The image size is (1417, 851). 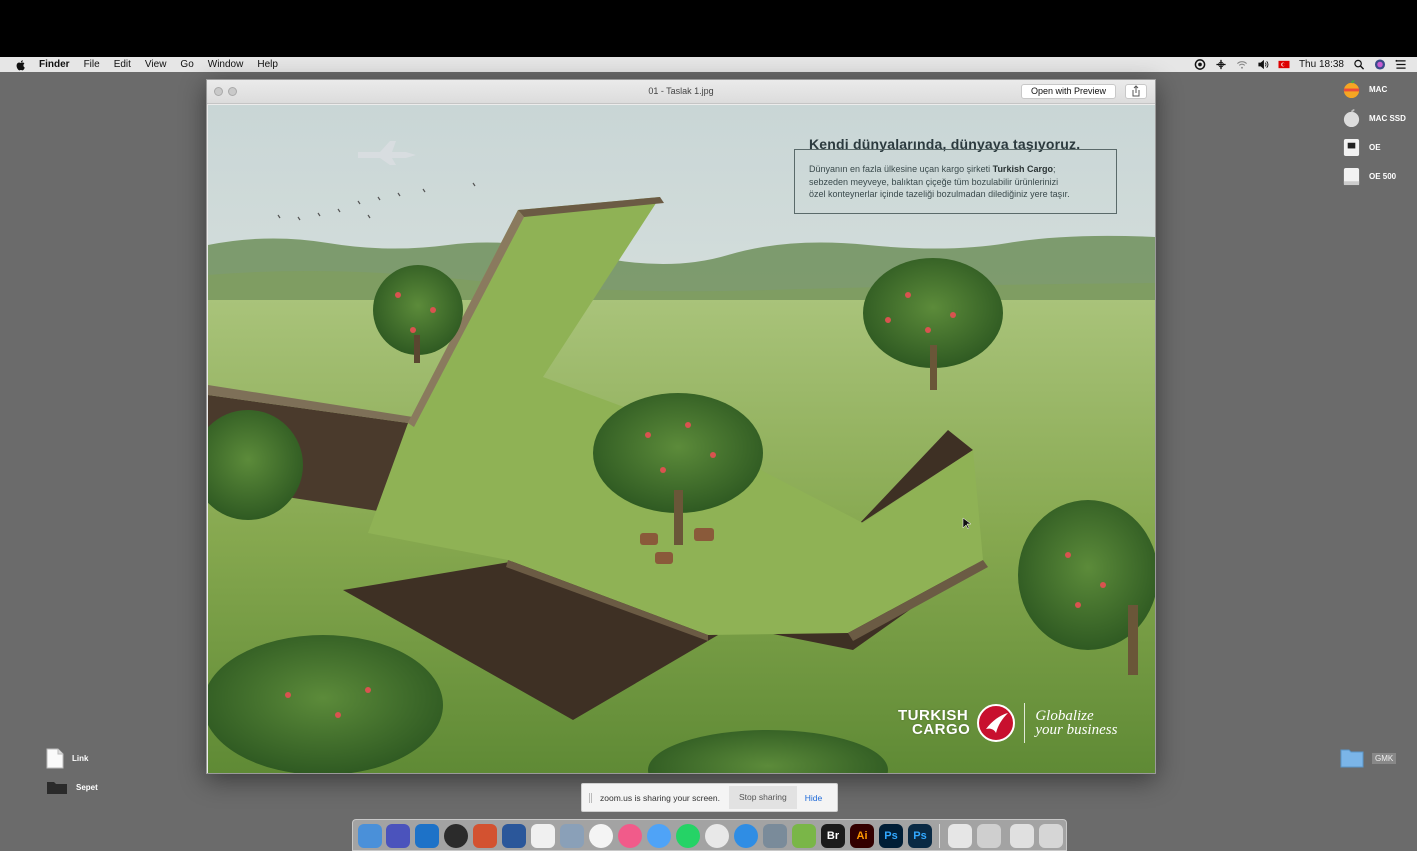 What do you see at coordinates (660, 797) in the screenshot?
I see `zoom-sharing-text: zoom.us is sharing your screen.` at bounding box center [660, 797].